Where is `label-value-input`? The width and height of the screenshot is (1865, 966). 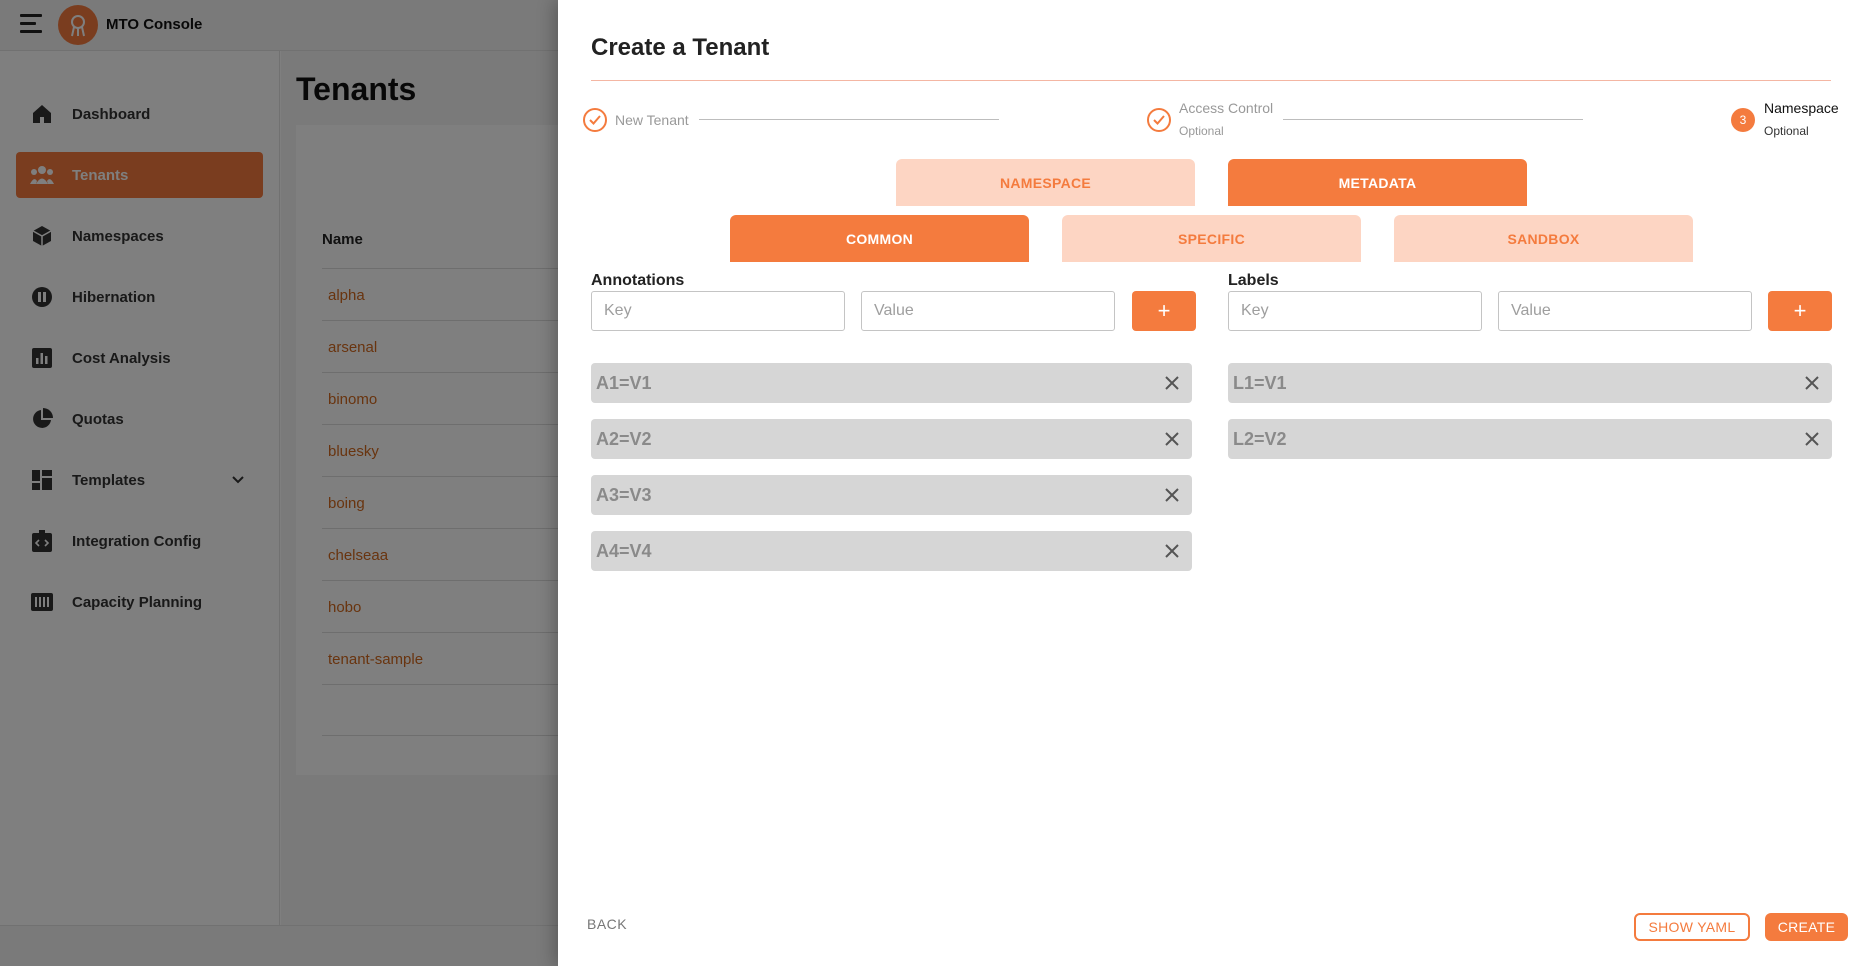
label-value-input is located at coordinates (1625, 311).